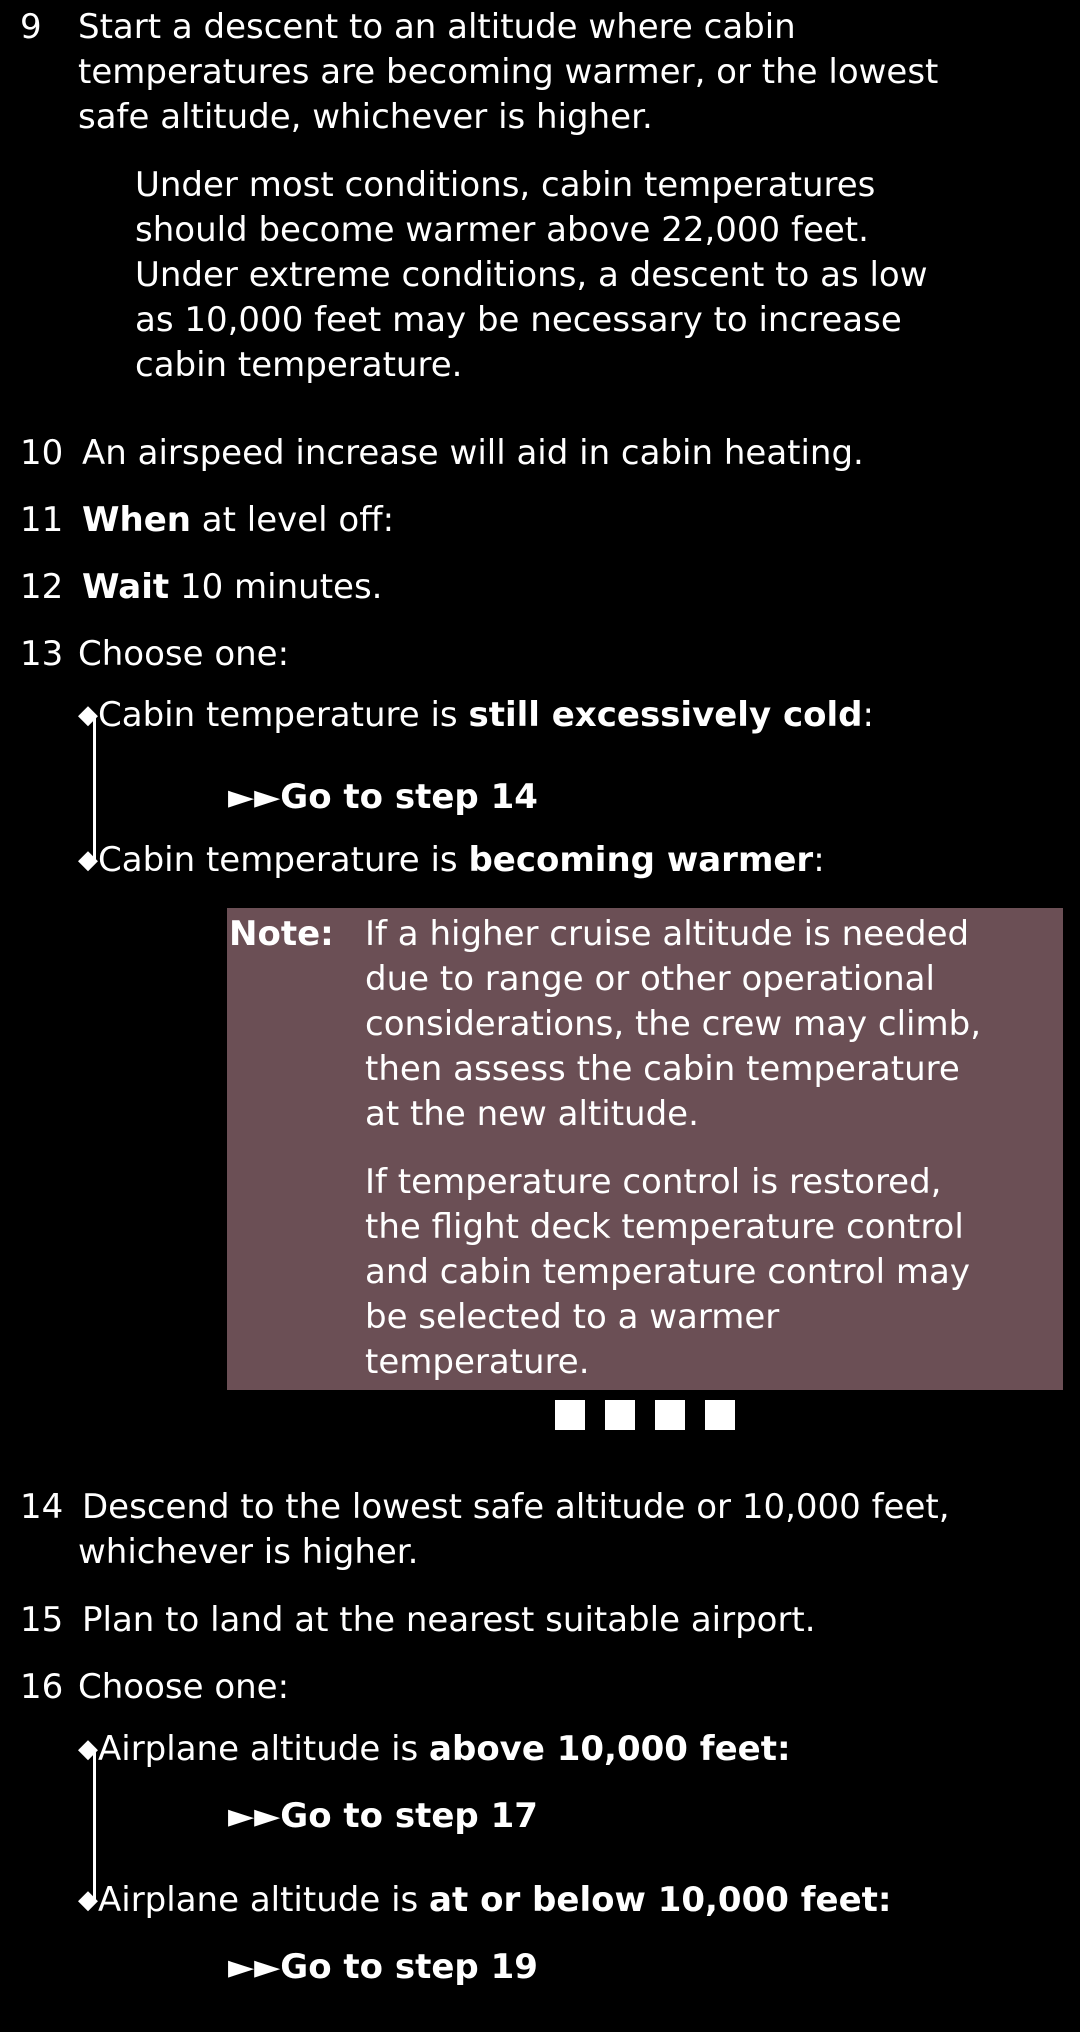 The height and width of the screenshot is (2032, 1080). Describe the element at coordinates (42, 453) in the screenshot. I see `step-number: 10` at that location.